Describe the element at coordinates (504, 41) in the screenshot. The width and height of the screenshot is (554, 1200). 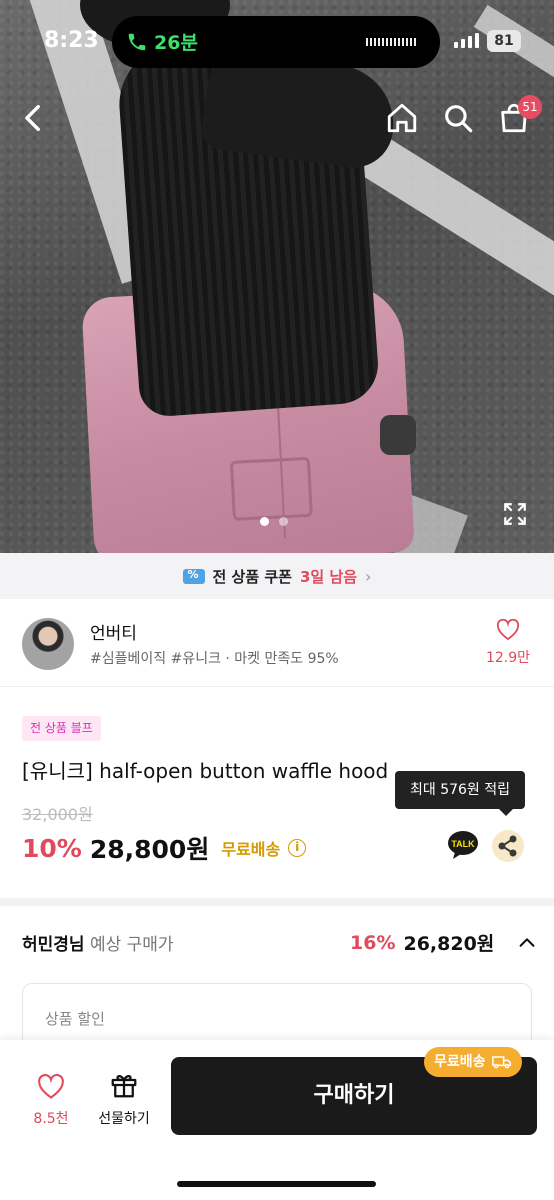
I see `battery-icon: 81` at that location.